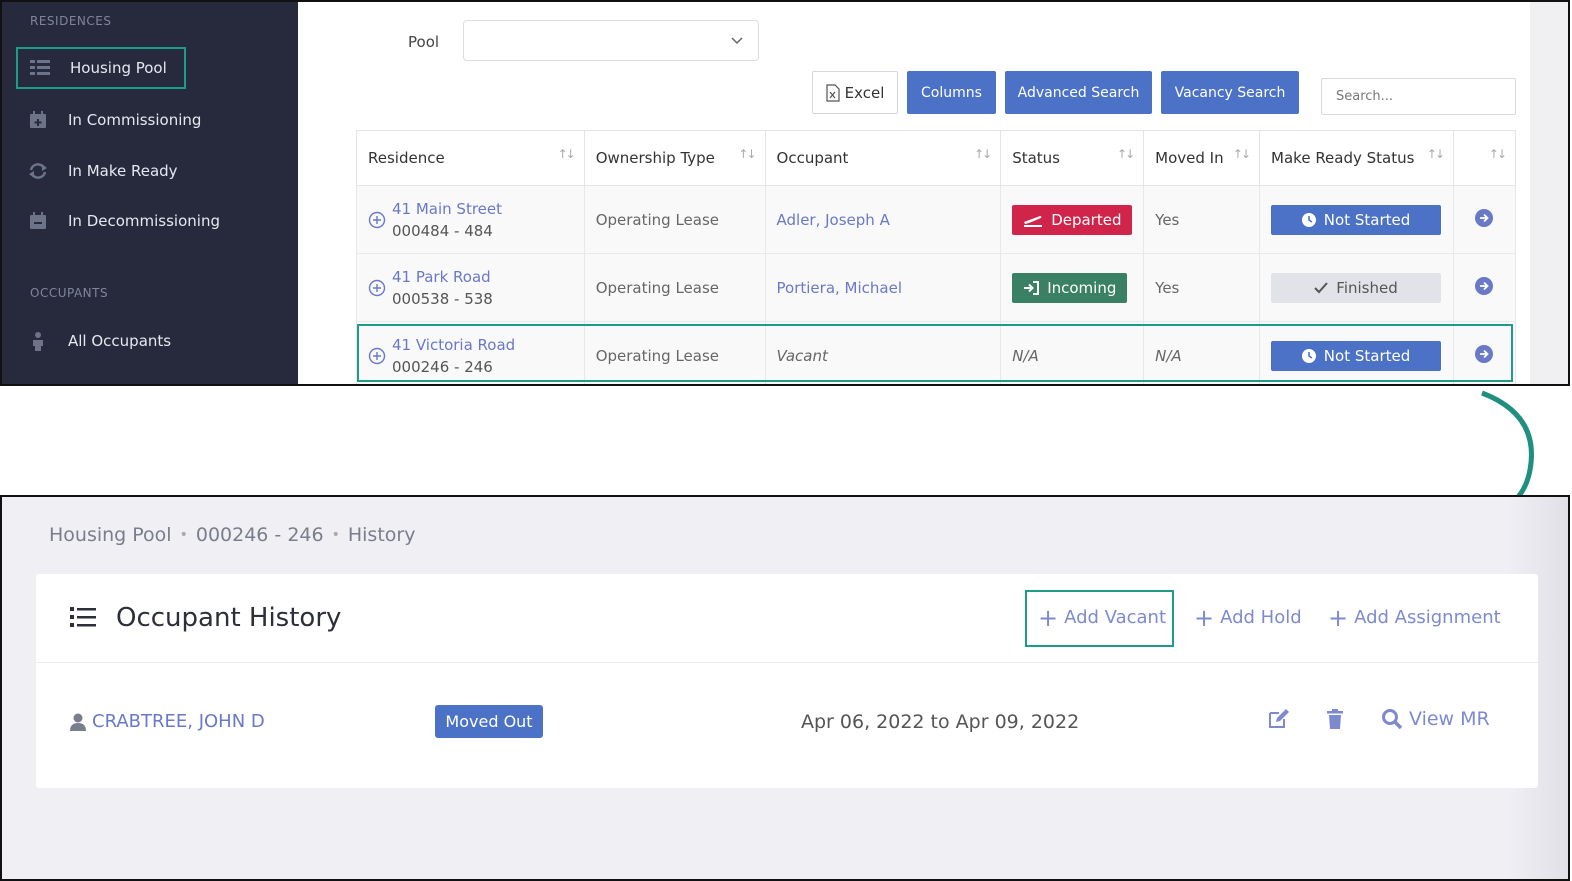  What do you see at coordinates (1414, 617) in the screenshot?
I see `add-assignment-button: + Add Assignment` at bounding box center [1414, 617].